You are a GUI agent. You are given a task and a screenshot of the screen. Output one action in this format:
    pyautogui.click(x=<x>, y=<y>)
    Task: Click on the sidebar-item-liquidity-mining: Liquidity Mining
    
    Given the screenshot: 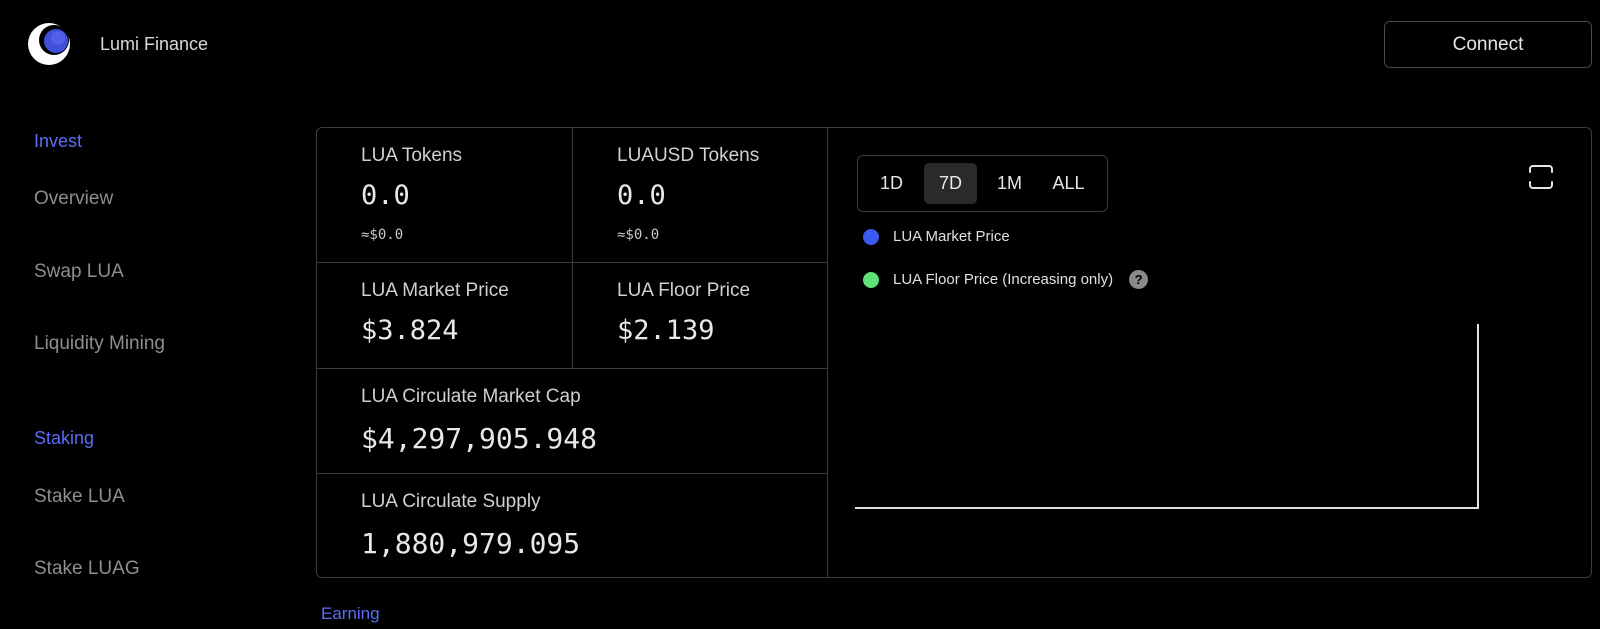 What is the action you would take?
    pyautogui.click(x=99, y=344)
    